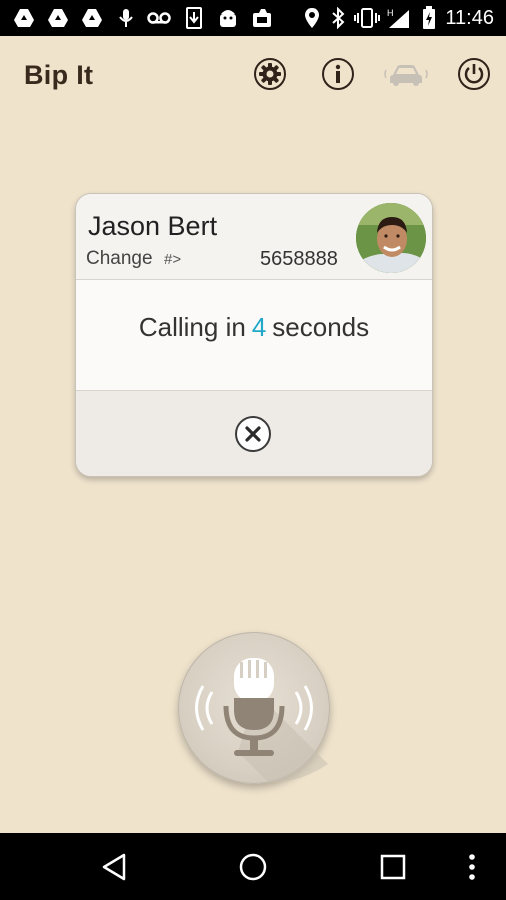  I want to click on voicemail-icon, so click(159, 18).